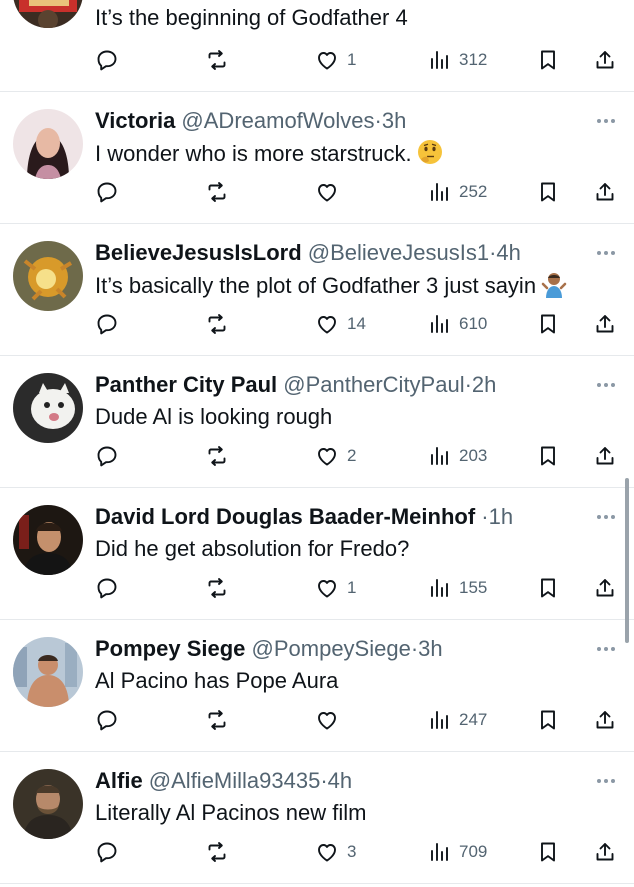 The width and height of the screenshot is (634, 887). What do you see at coordinates (288, 516) in the screenshot?
I see `display-name: David Lord Douglas Baader-Meinhof` at bounding box center [288, 516].